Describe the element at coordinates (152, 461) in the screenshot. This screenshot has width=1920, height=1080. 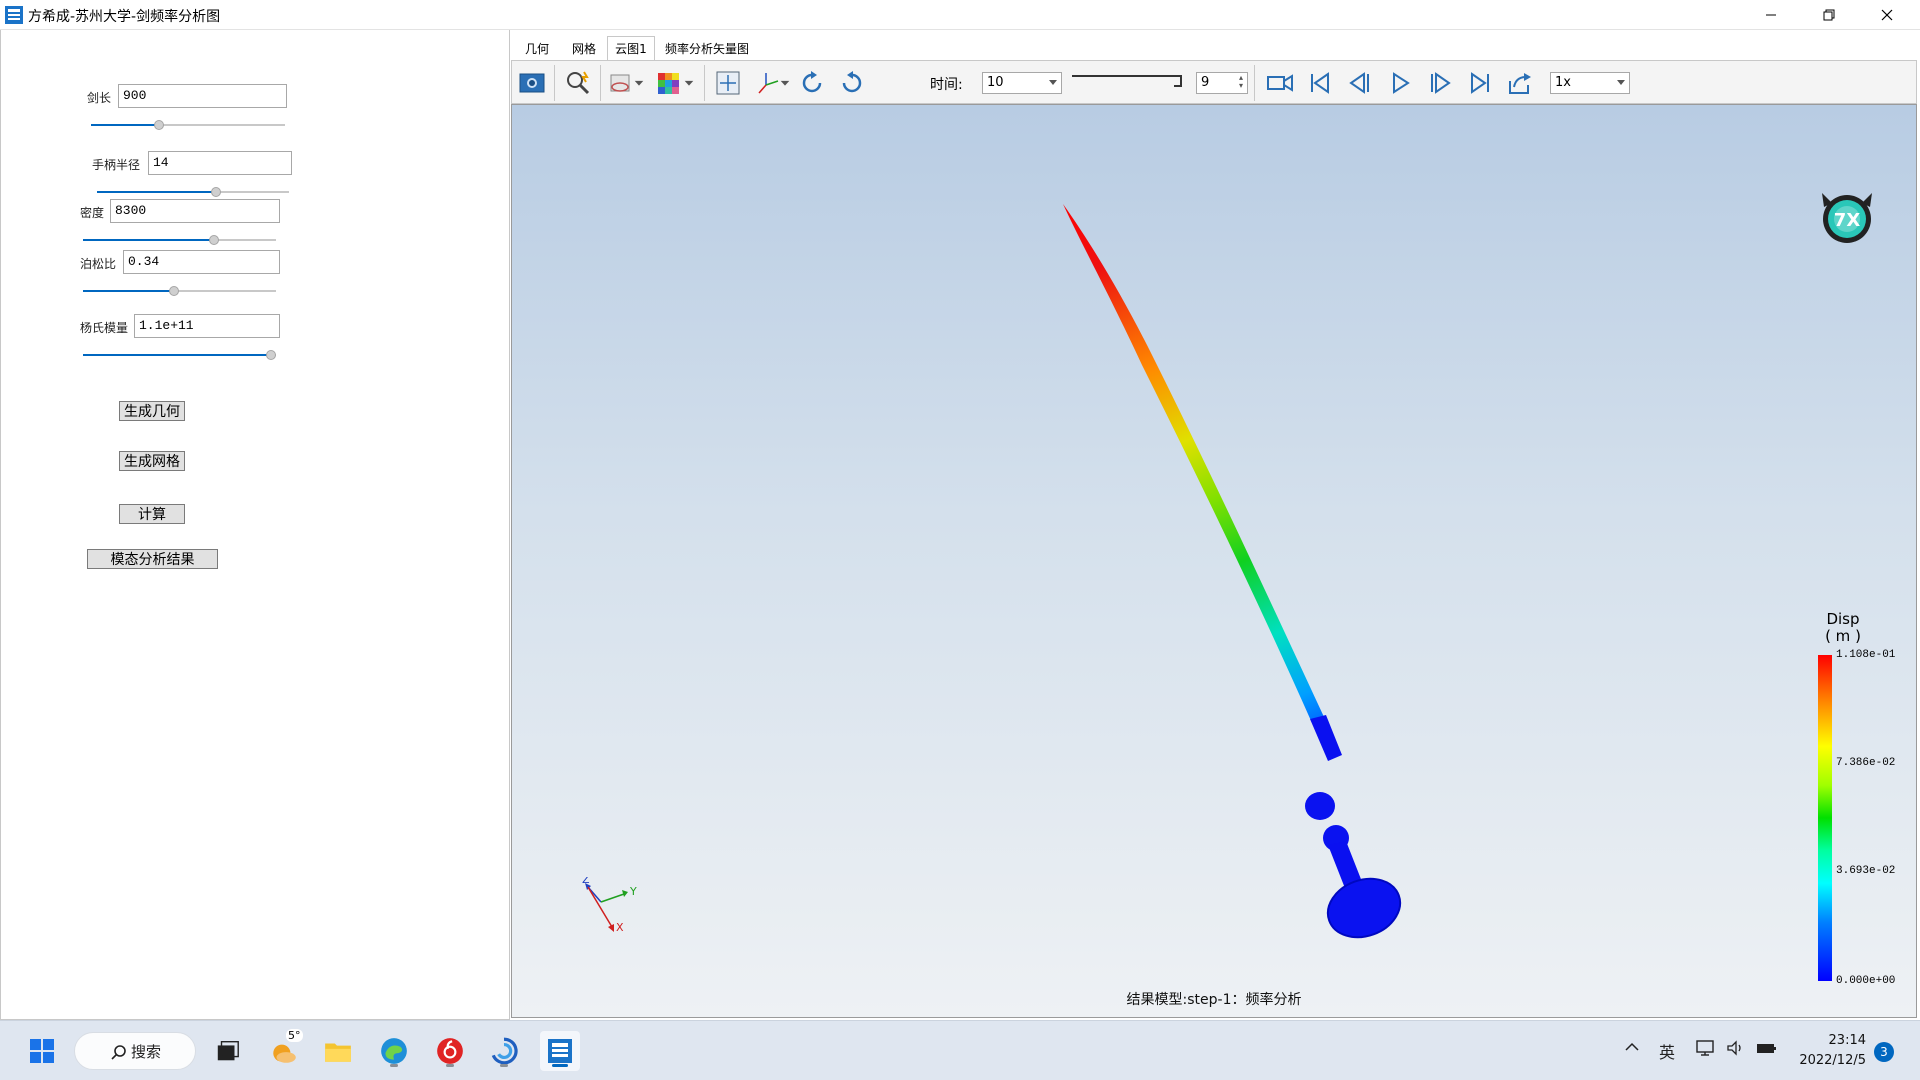
I see `generate-mesh-button: 生成网格` at that location.